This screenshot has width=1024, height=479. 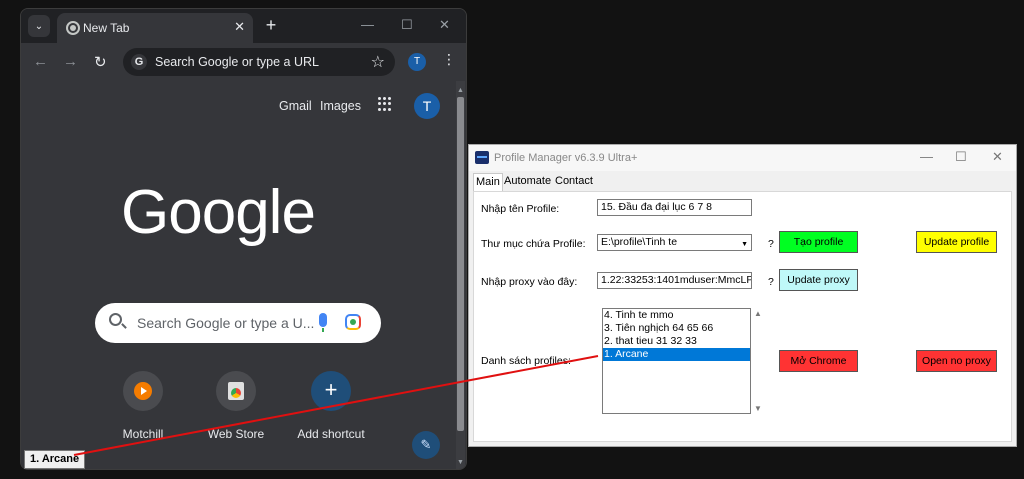 I want to click on profile-name-input: 15. Đầu đa đại lục 6 7 8, so click(x=674, y=207).